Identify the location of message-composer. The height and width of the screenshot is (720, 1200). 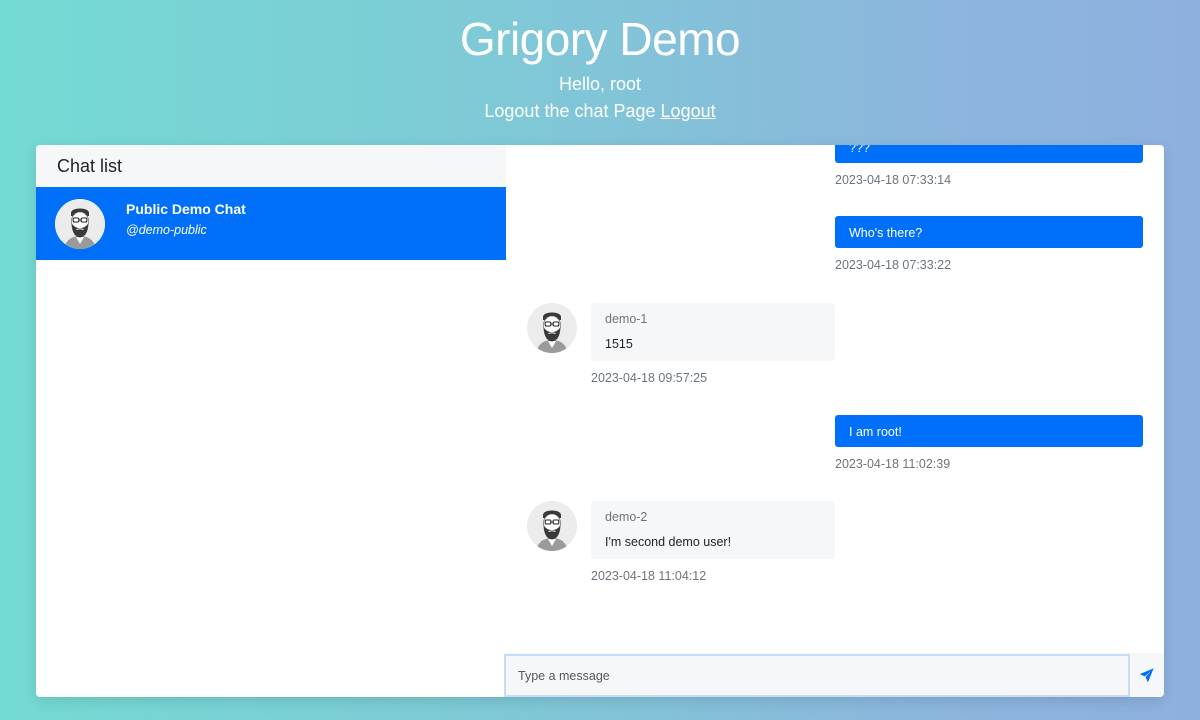
(834, 675).